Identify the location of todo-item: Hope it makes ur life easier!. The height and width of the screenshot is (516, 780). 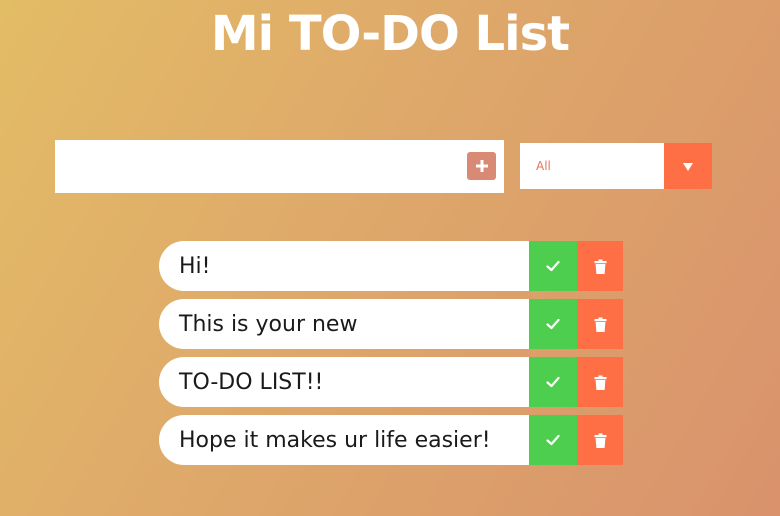
(391, 440).